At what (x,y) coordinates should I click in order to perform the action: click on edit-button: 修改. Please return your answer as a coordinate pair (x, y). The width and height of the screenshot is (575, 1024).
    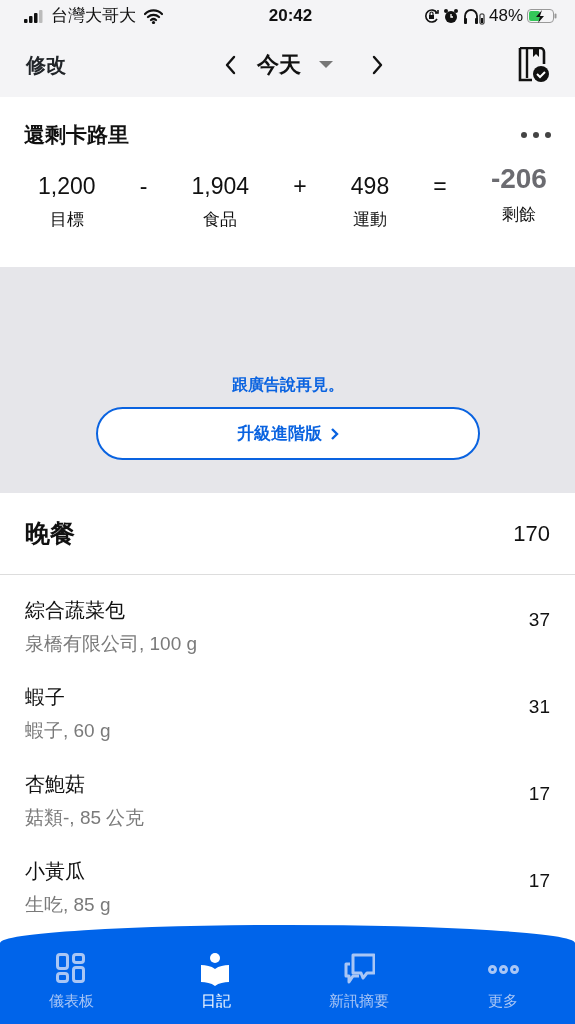
    Looking at the image, I should click on (46, 64).